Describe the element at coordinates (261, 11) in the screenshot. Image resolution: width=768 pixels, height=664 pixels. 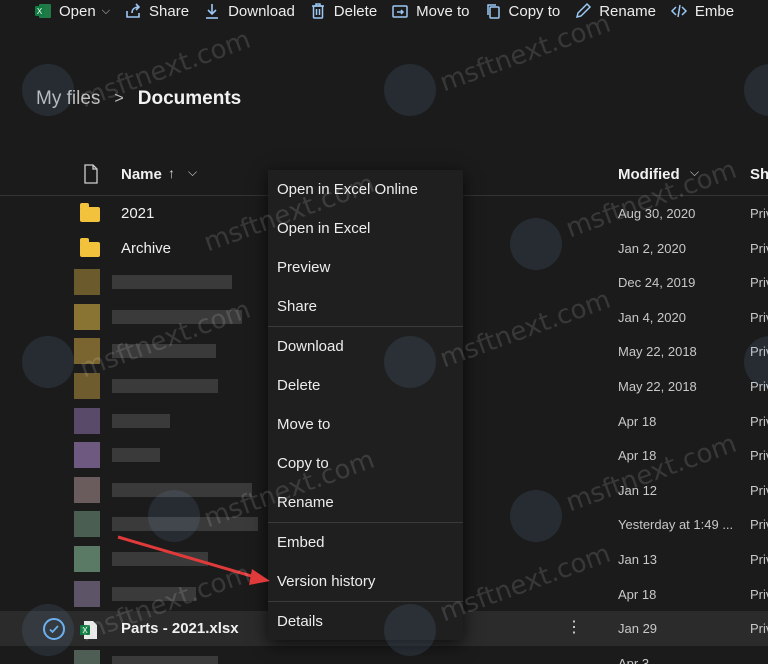
I see `download-label: Download` at that location.